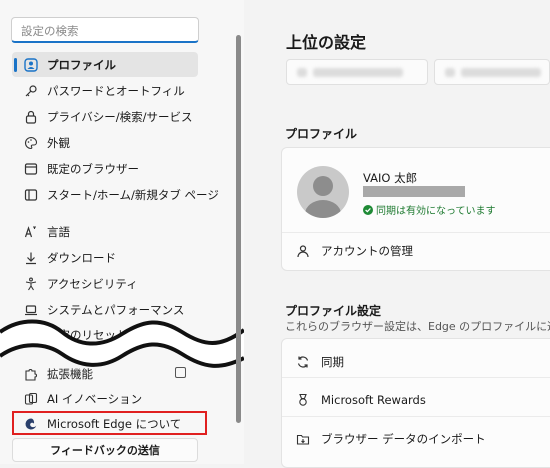 This screenshot has width=550, height=468. I want to click on sidebar-item-languages: 言語, so click(105, 231).